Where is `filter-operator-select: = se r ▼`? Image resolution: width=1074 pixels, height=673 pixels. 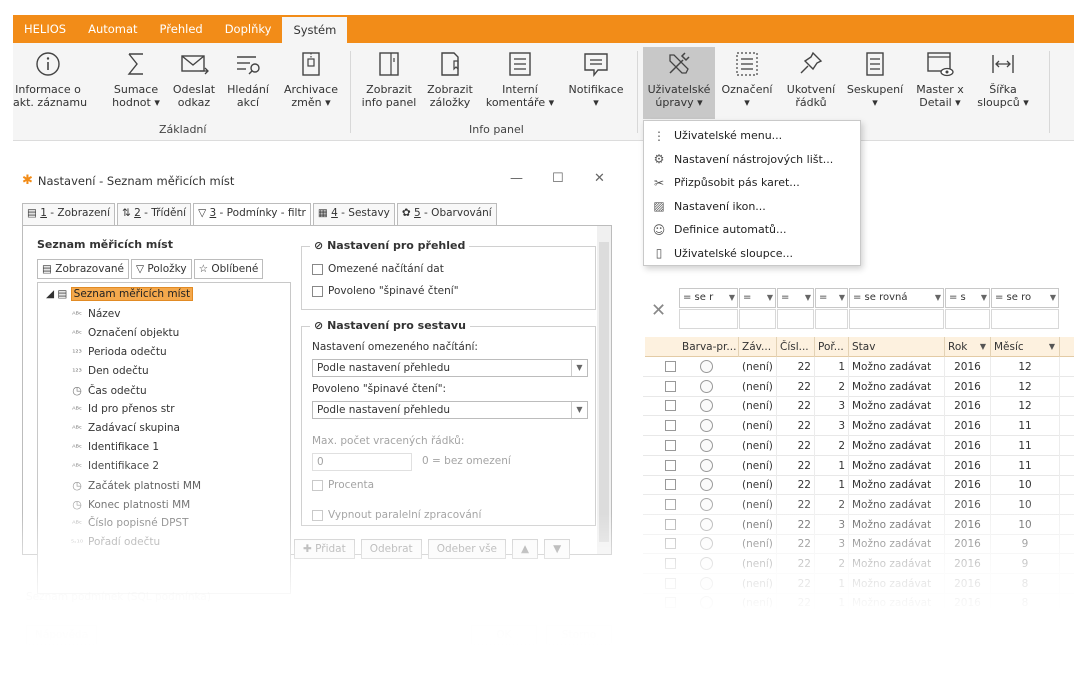
filter-operator-select: = se r ▼ is located at coordinates (708, 298).